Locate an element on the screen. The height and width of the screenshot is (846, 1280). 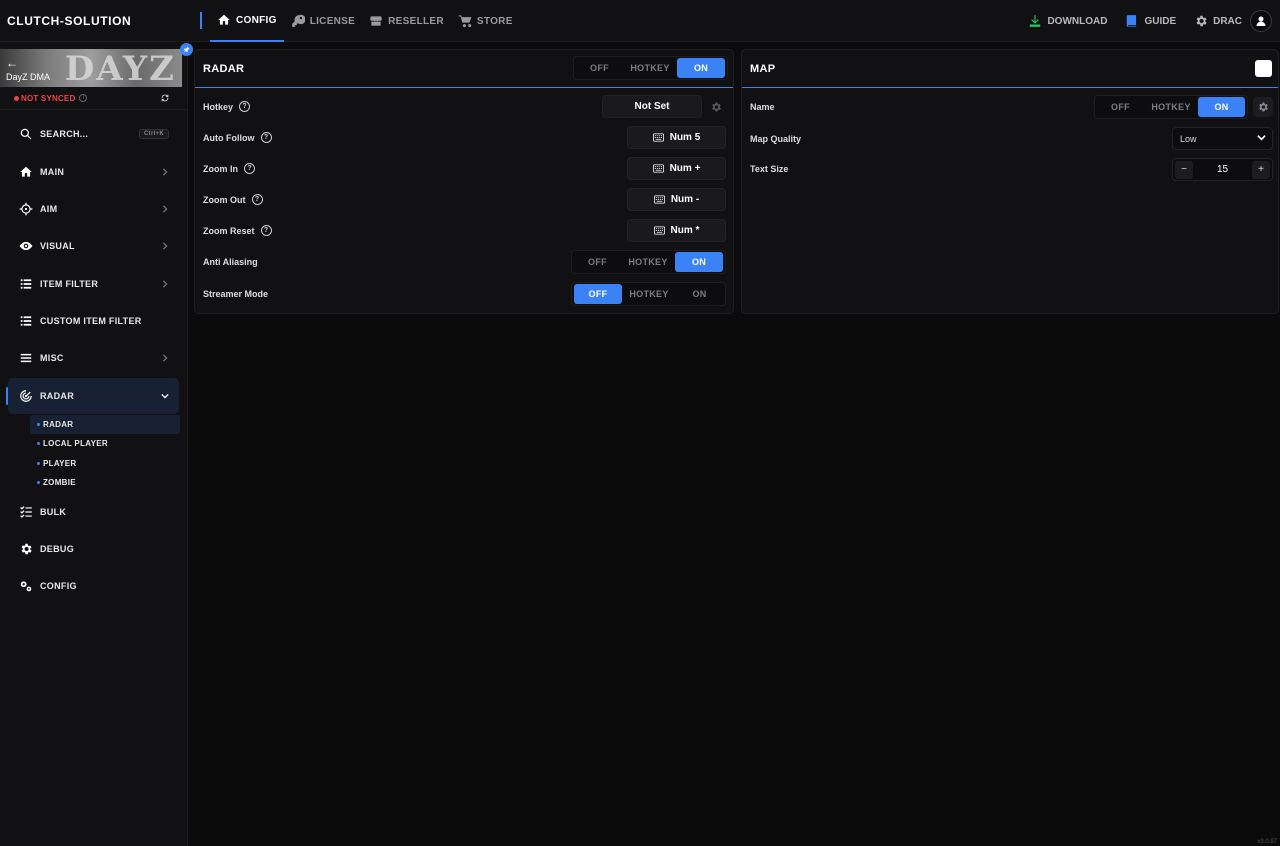
guide-button: GUIDE is located at coordinates (1150, 21).